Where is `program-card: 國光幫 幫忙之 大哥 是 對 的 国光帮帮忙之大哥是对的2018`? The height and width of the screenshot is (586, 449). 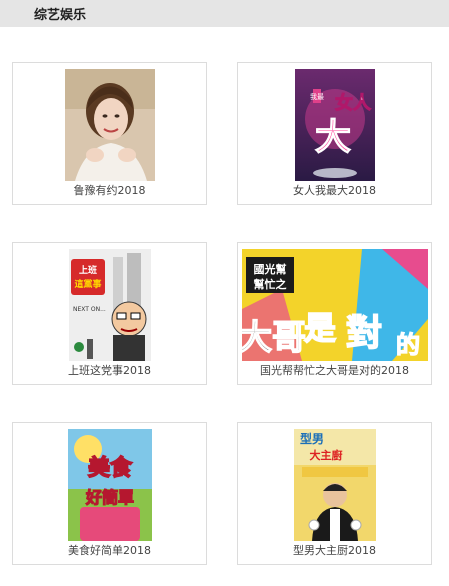 program-card: 國光幫 幫忙之 大哥 是 對 的 国光帮帮忙之大哥是对的2018 is located at coordinates (334, 313).